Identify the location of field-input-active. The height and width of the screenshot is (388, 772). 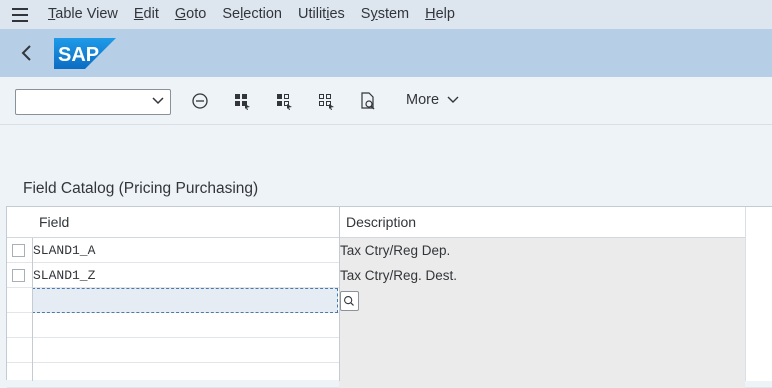
(185, 300).